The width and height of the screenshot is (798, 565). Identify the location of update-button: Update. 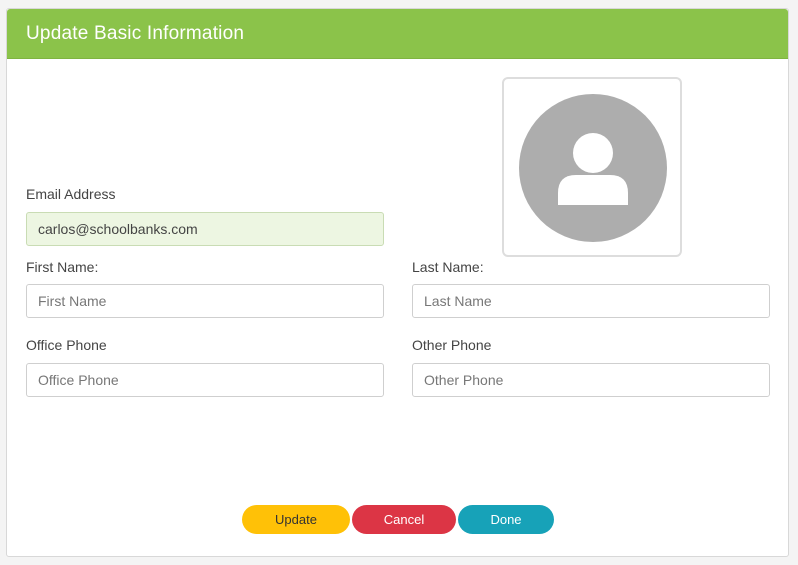
(296, 519).